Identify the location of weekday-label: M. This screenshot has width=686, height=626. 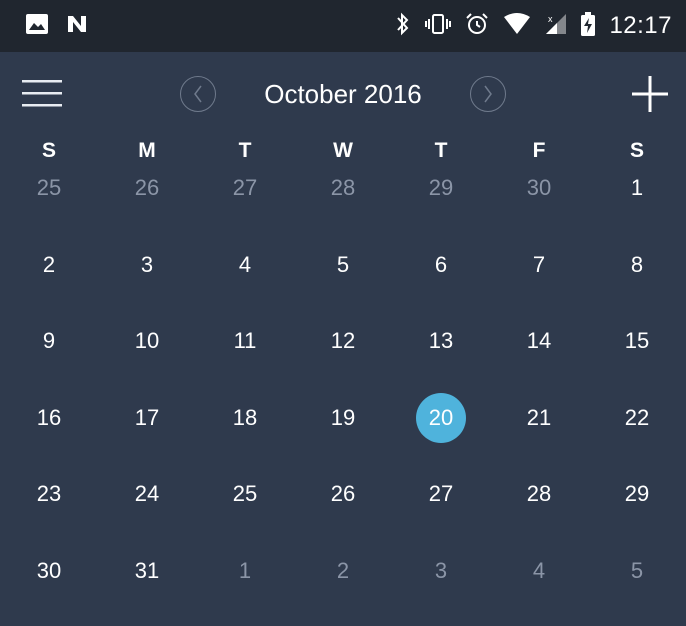
(147, 150).